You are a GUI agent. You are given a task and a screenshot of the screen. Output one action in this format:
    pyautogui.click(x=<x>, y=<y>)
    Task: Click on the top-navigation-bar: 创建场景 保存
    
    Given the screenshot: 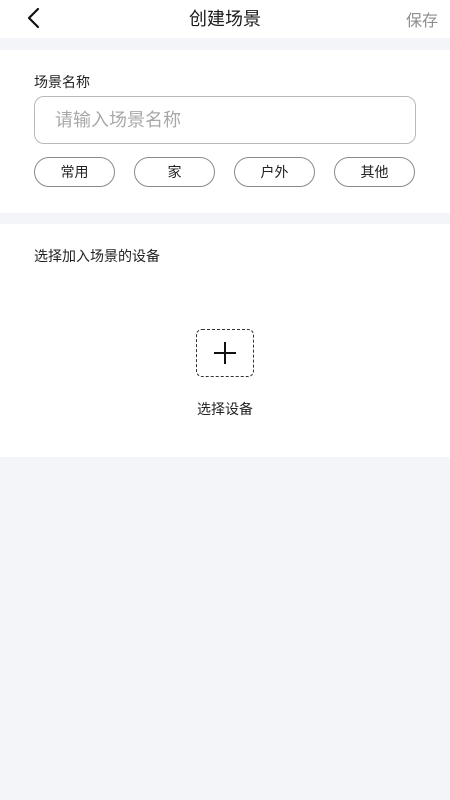 What is the action you would take?
    pyautogui.click(x=225, y=19)
    